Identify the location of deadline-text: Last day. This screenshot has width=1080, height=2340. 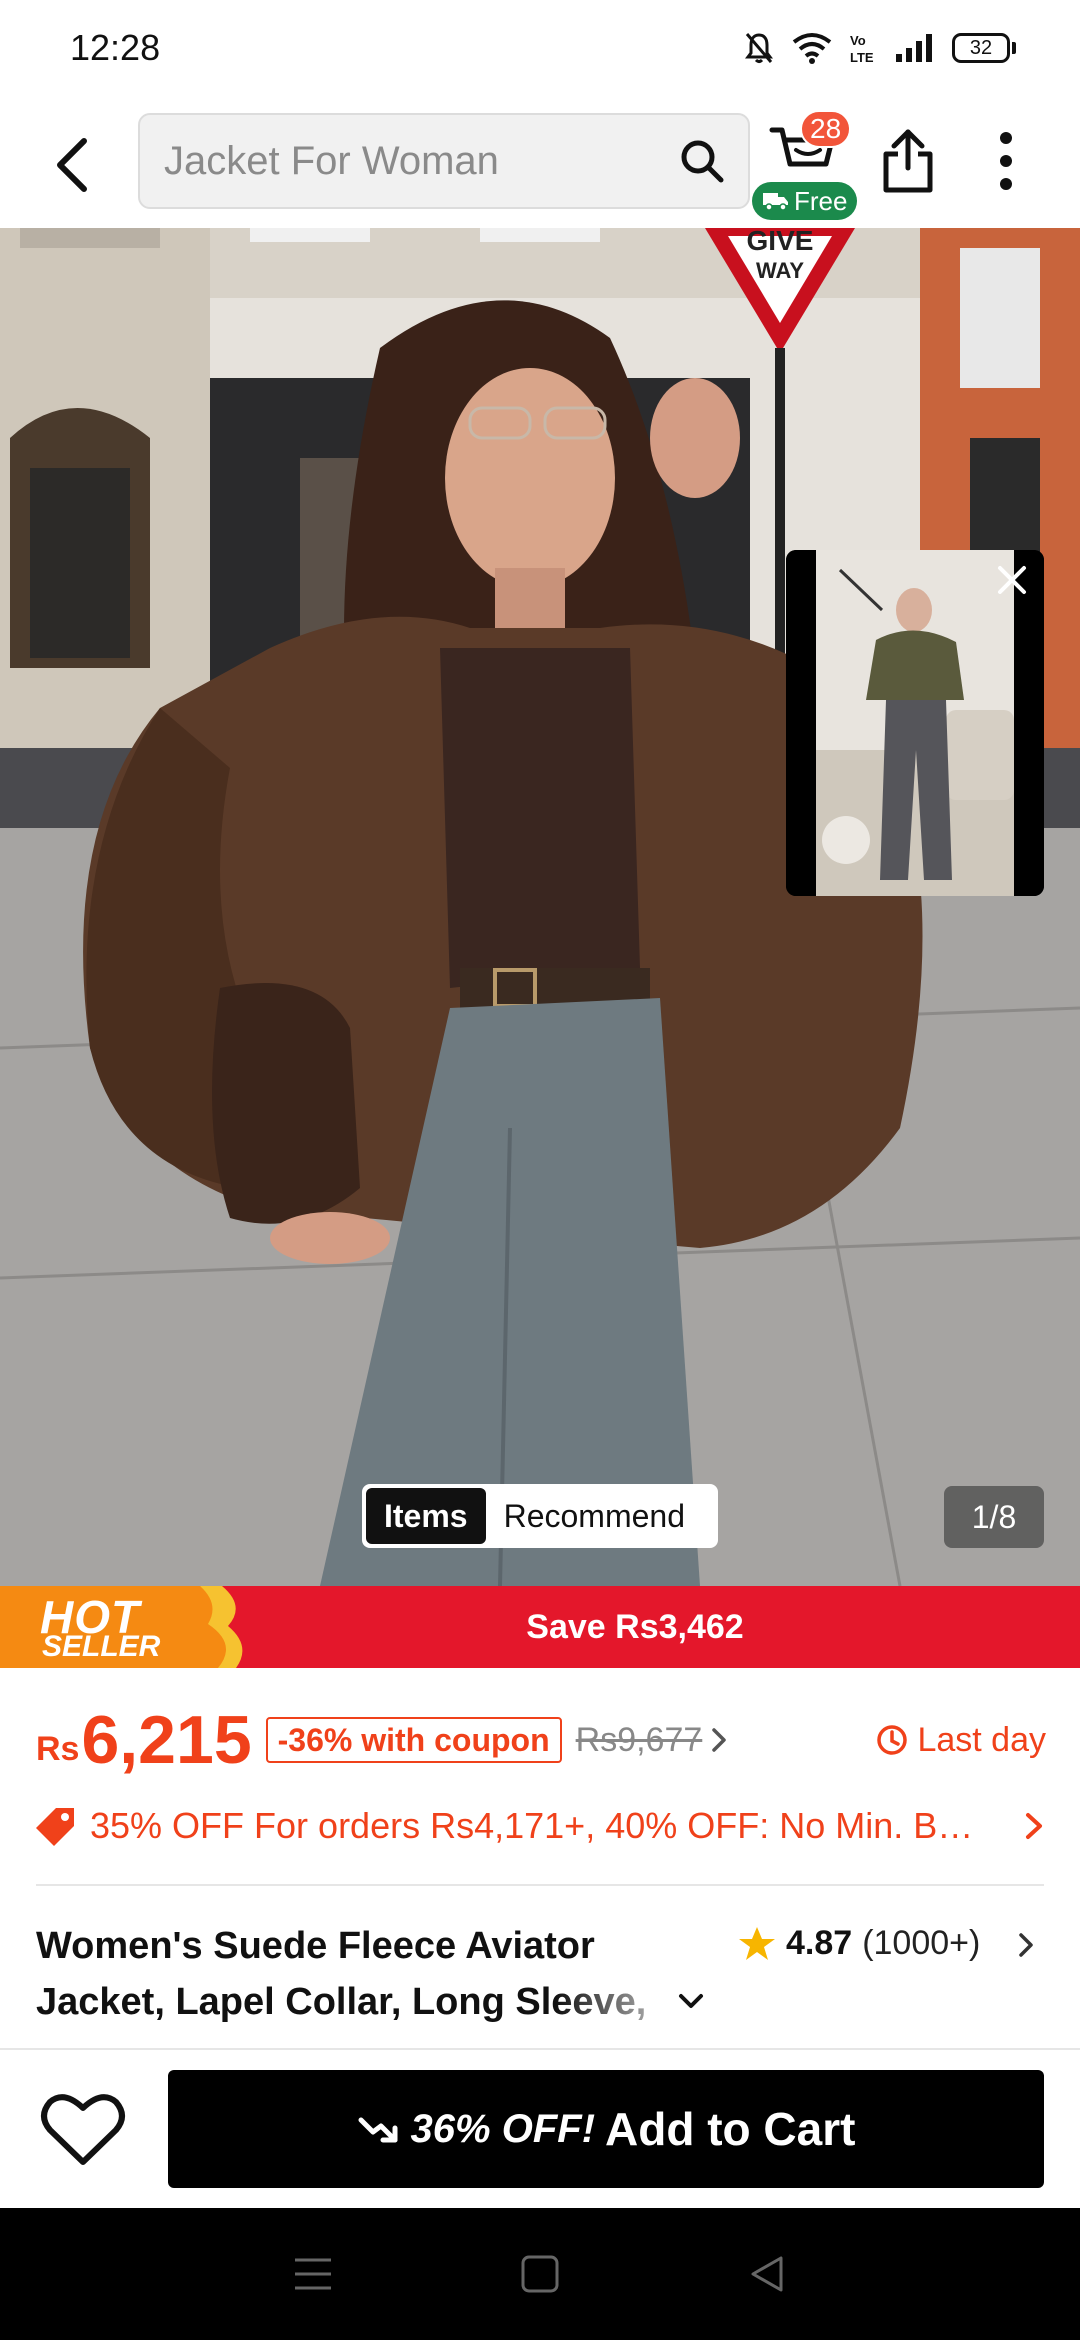
(981, 1739).